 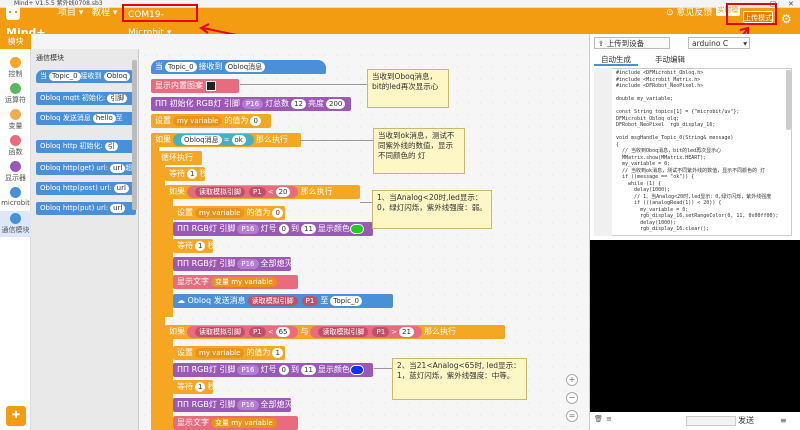 What do you see at coordinates (211, 121) in the screenshot?
I see `block-set-variable-0: 设置 my variable 的值为 0` at bounding box center [211, 121].